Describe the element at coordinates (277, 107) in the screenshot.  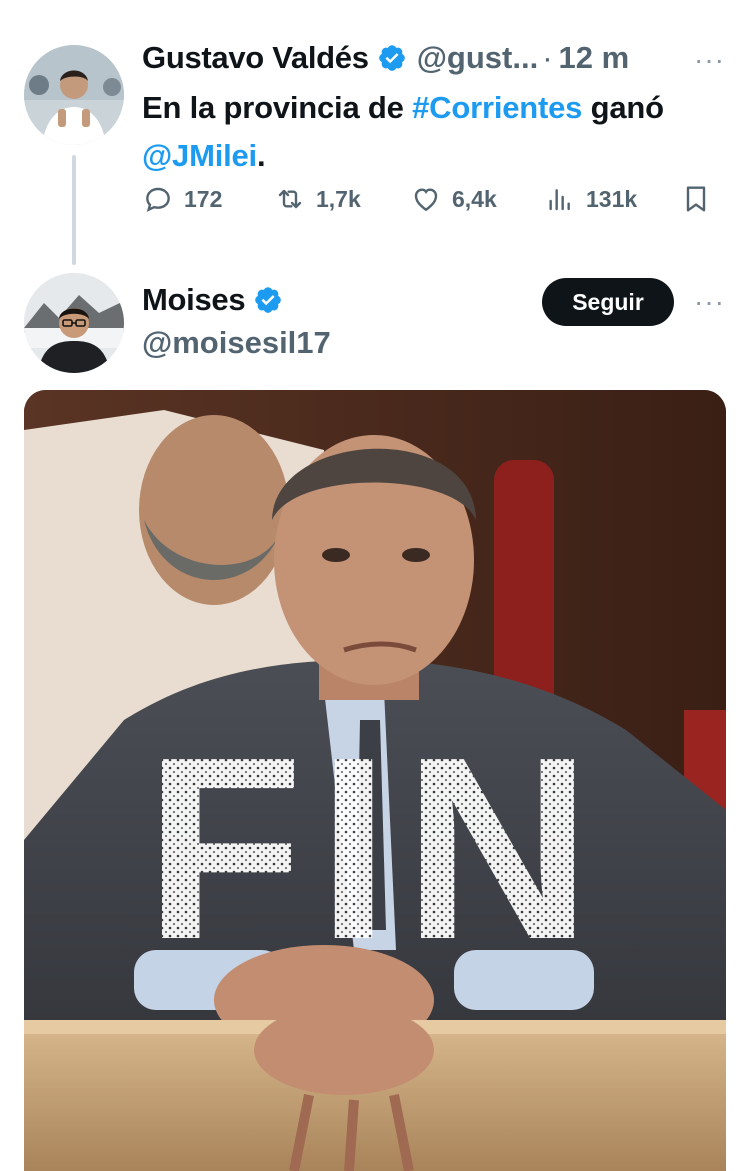
I see `text-prefix: En la provincia de` at that location.